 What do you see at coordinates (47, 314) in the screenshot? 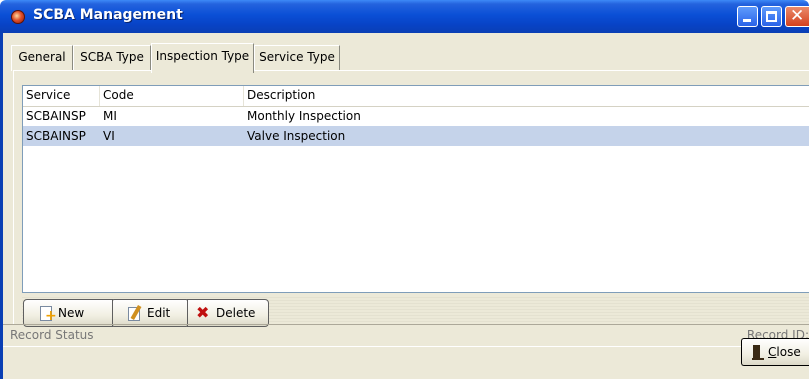
I see `new-document-icon` at bounding box center [47, 314].